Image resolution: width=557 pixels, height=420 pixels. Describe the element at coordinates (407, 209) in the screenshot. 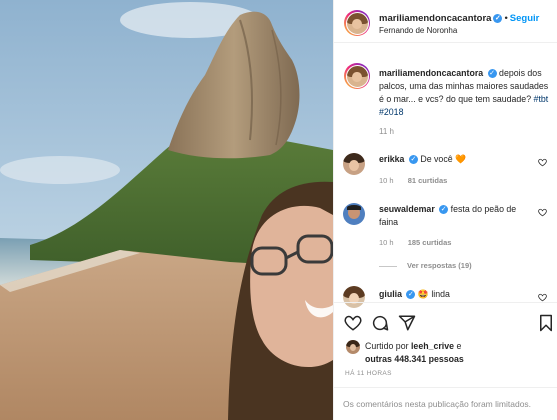

I see `comment-username: seuwaldemar` at that location.